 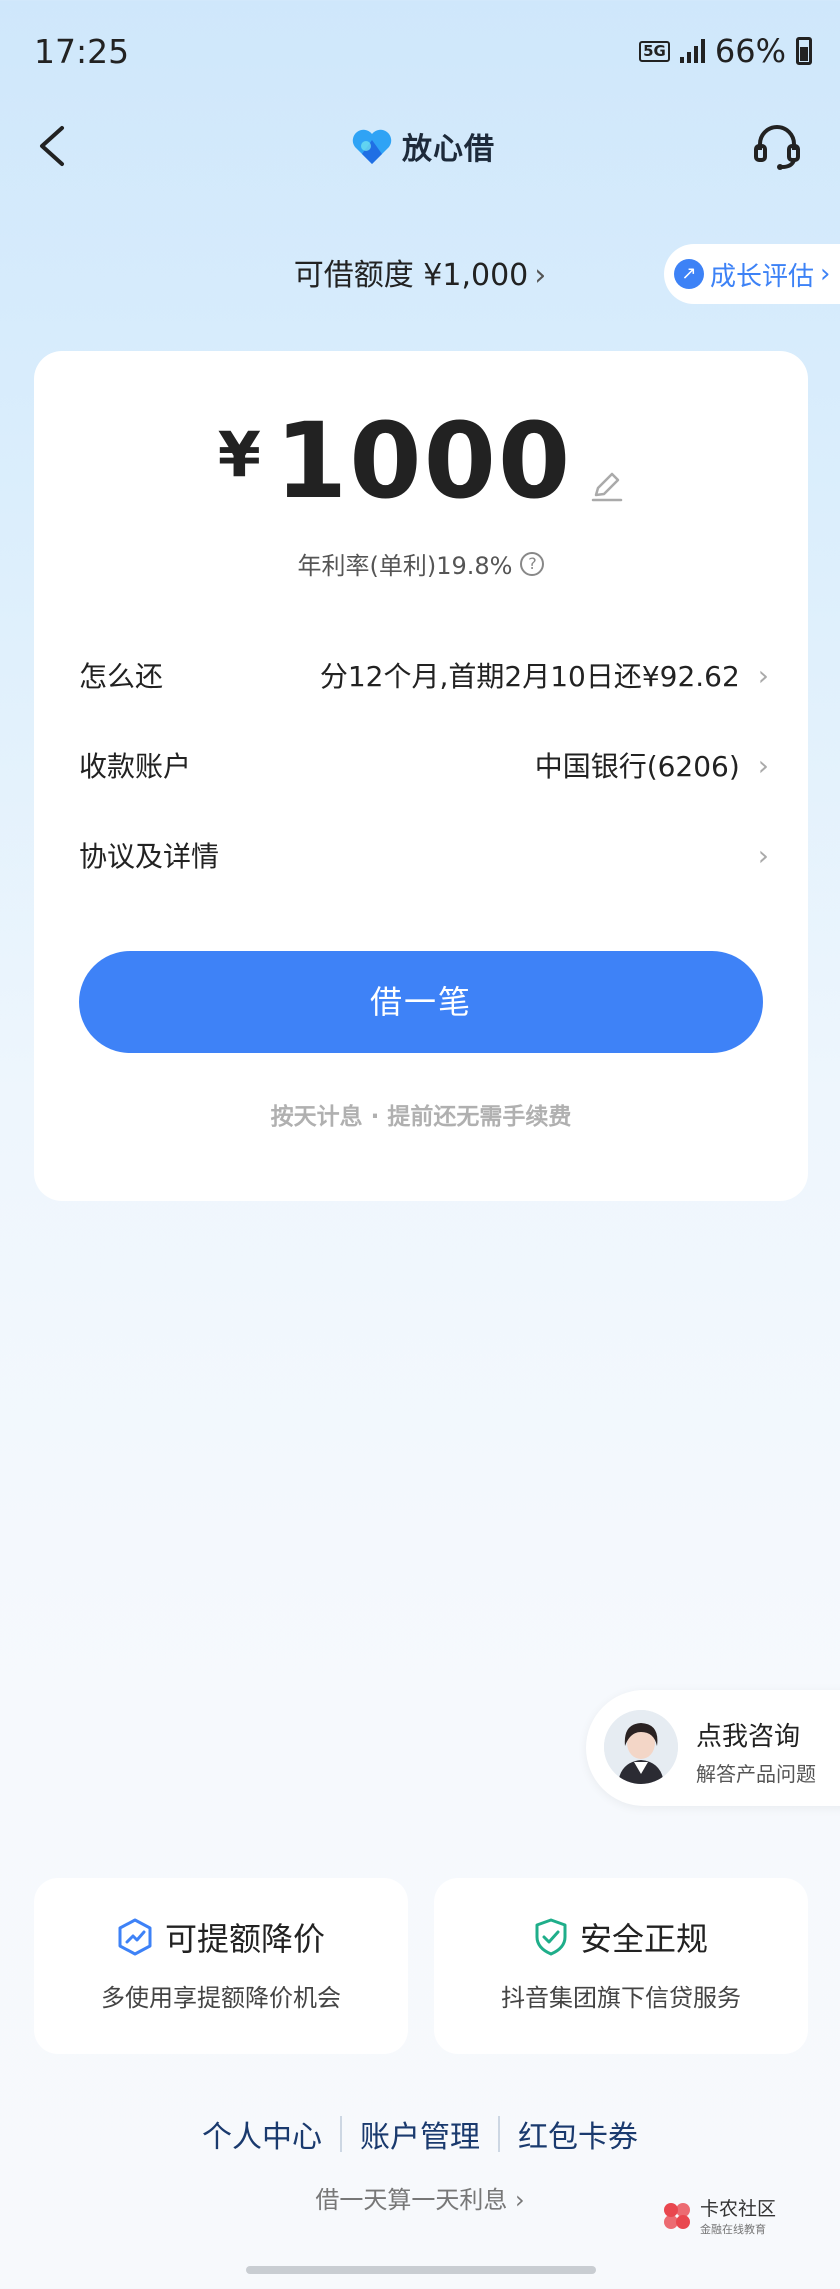 What do you see at coordinates (654, 51) in the screenshot?
I see `network-5g-icon: 5G` at bounding box center [654, 51].